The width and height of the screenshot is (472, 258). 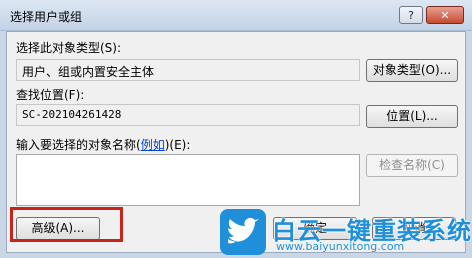 I want to click on object-names-label-suffix: )(E):, so click(x=177, y=145).